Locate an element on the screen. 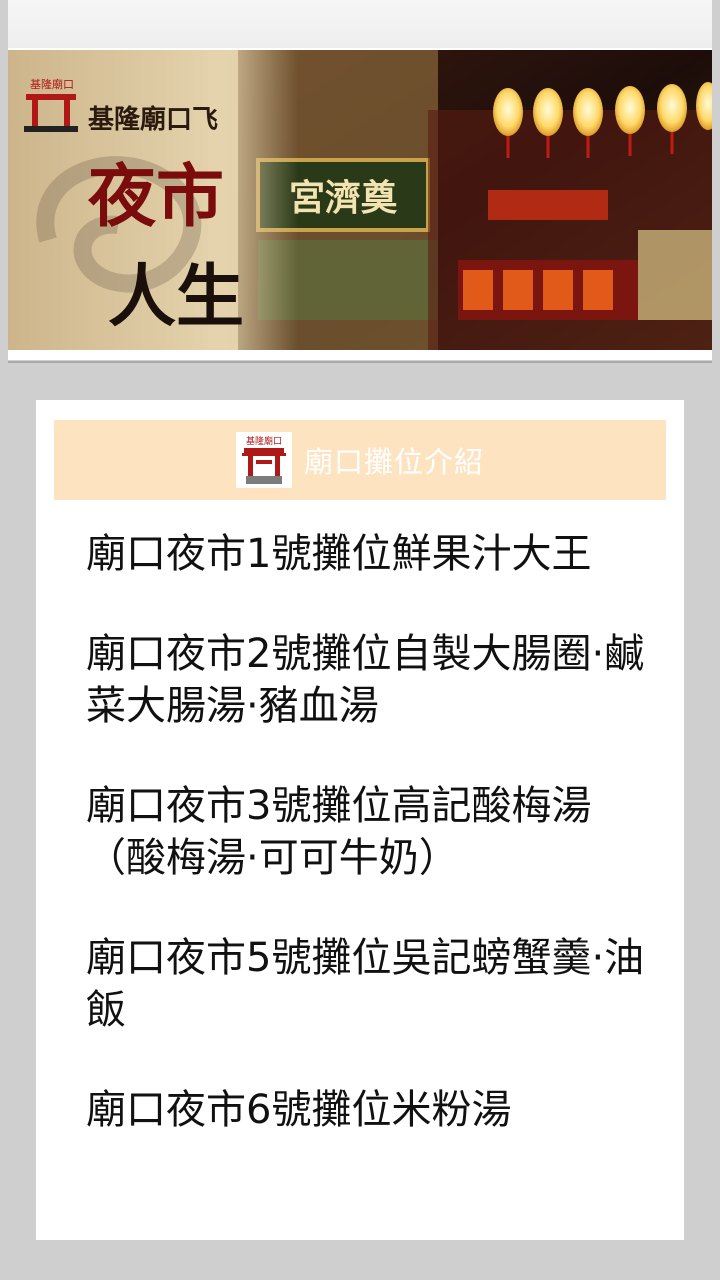 Image resolution: width=720 pixels, height=1280 pixels. temple-logo-icon: 基隆廟口 is located at coordinates (263, 460).